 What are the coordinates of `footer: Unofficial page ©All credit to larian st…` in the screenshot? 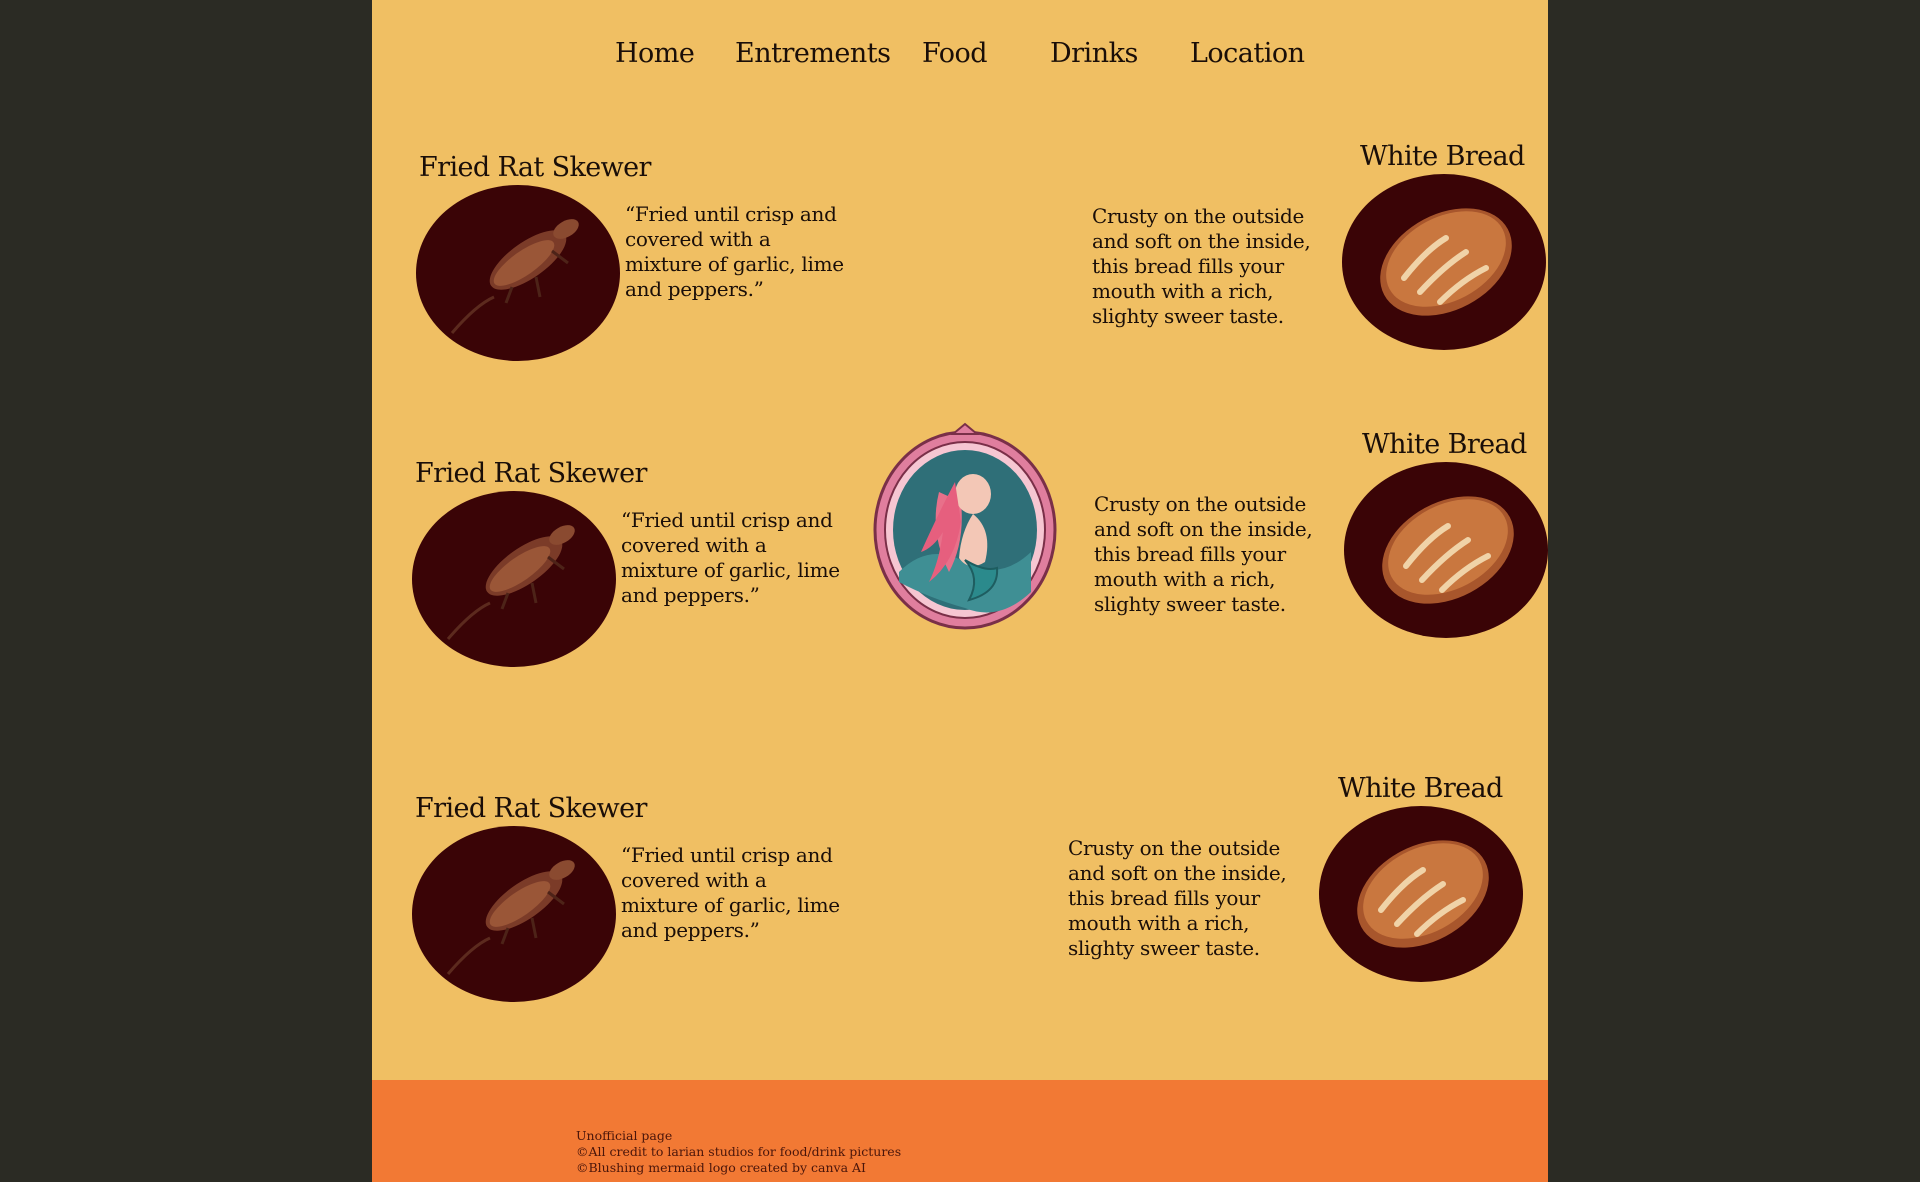 It's located at (960, 1131).